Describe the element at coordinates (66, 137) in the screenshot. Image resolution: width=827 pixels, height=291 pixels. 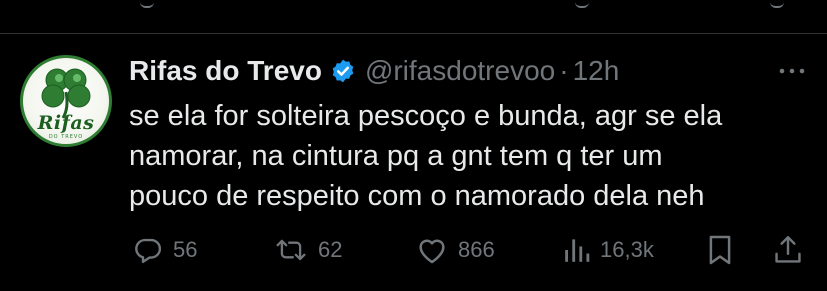
I see `avatar-logo-subtext: DO TREVO` at that location.